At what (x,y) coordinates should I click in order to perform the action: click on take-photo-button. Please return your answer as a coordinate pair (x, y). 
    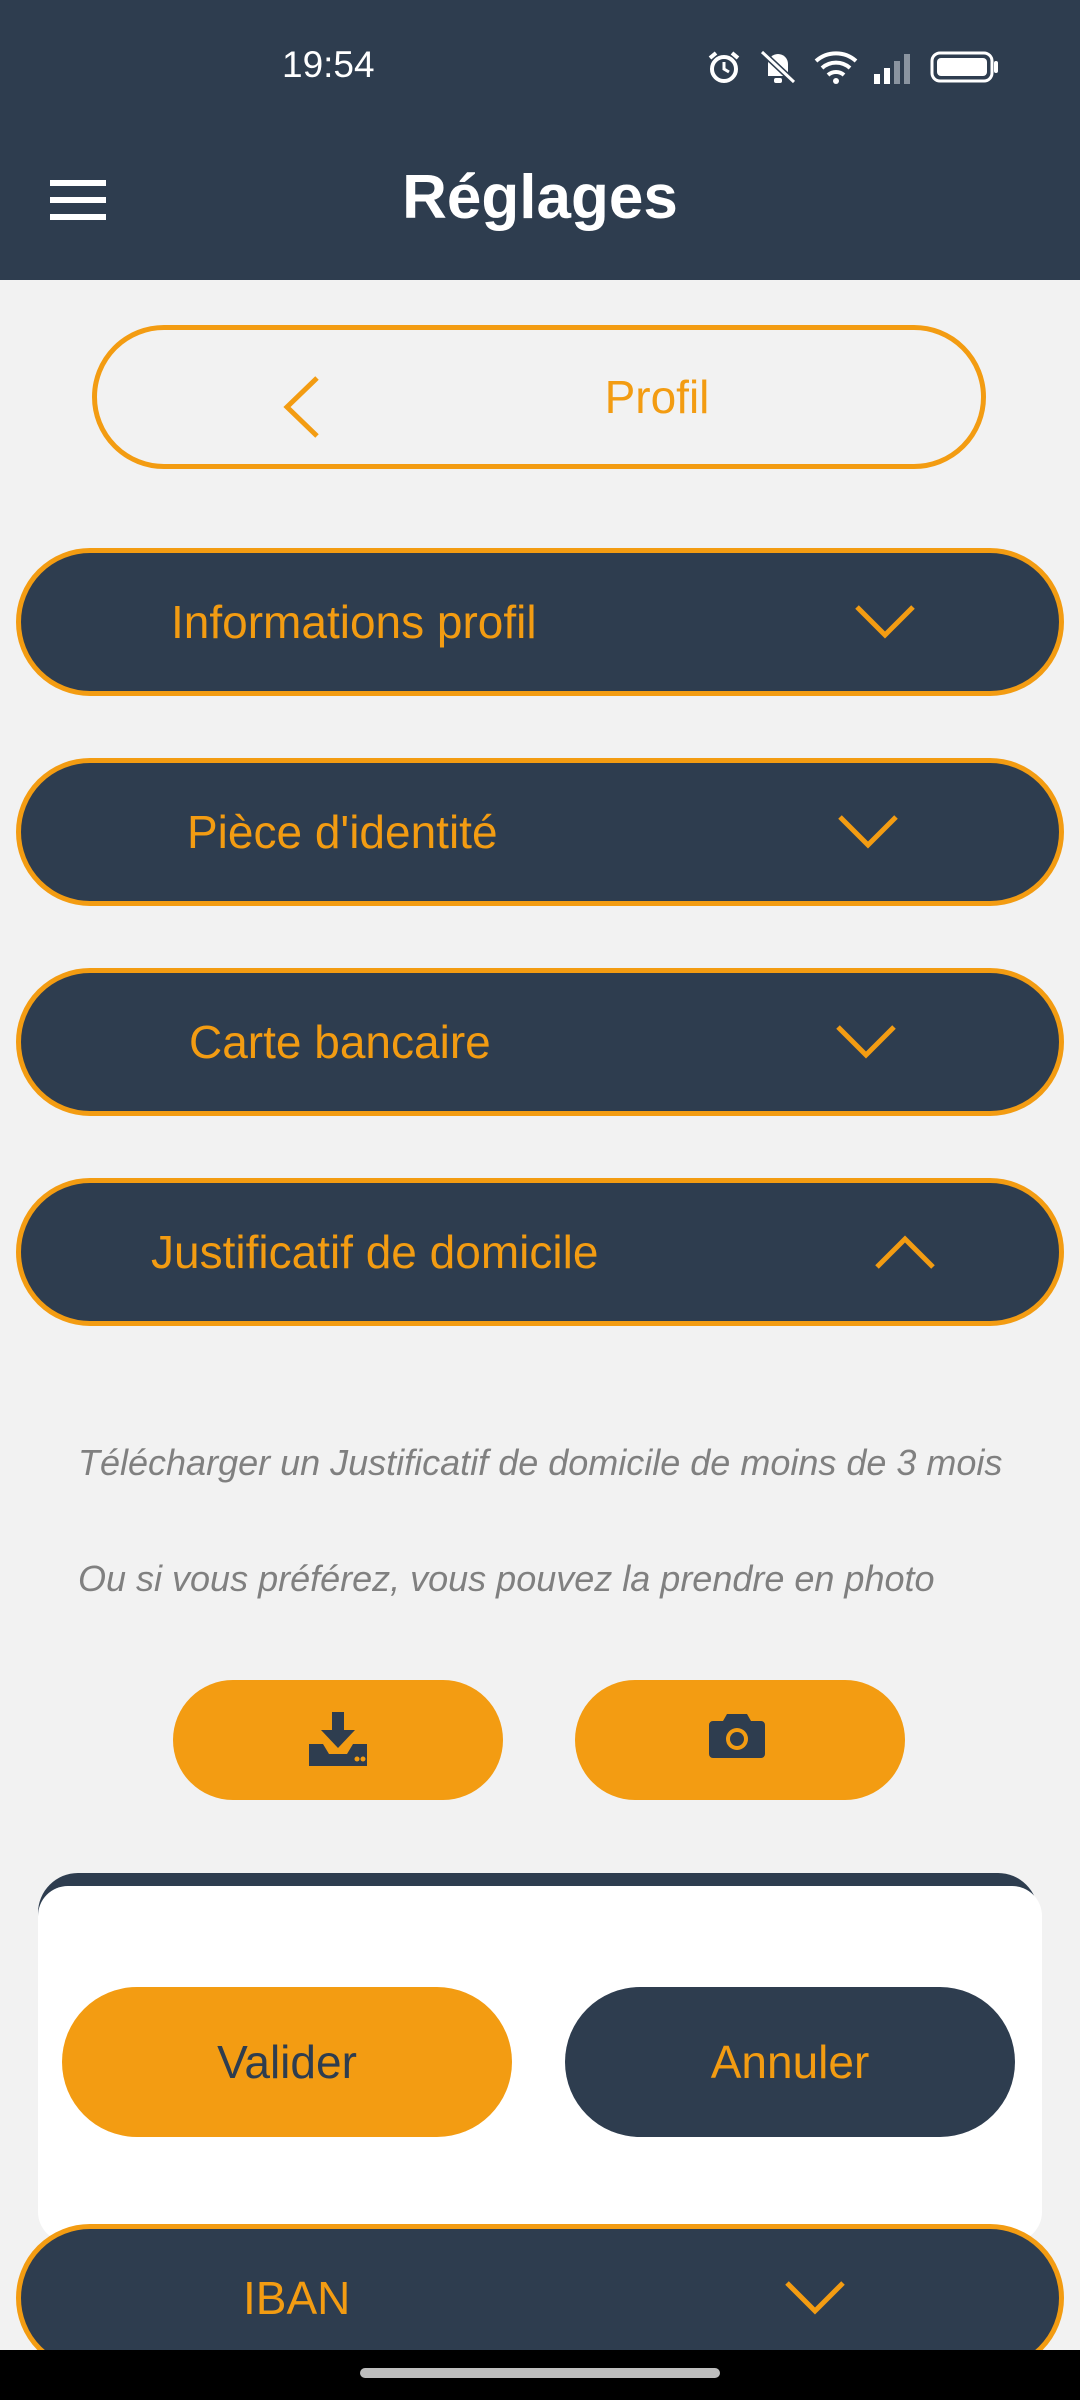
    Looking at the image, I should click on (740, 1740).